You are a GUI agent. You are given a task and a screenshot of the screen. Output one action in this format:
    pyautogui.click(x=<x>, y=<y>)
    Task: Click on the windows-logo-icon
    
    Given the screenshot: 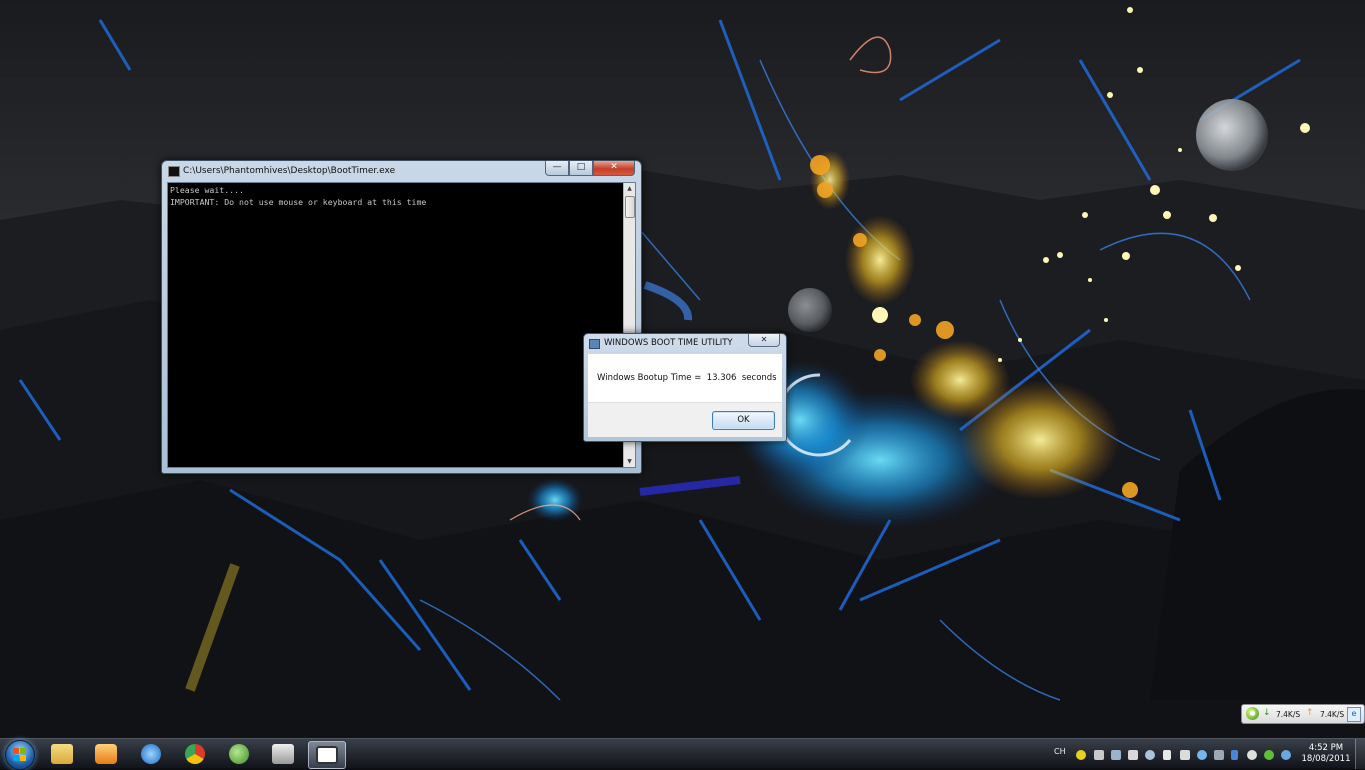 What is the action you would take?
    pyautogui.click(x=19, y=754)
    